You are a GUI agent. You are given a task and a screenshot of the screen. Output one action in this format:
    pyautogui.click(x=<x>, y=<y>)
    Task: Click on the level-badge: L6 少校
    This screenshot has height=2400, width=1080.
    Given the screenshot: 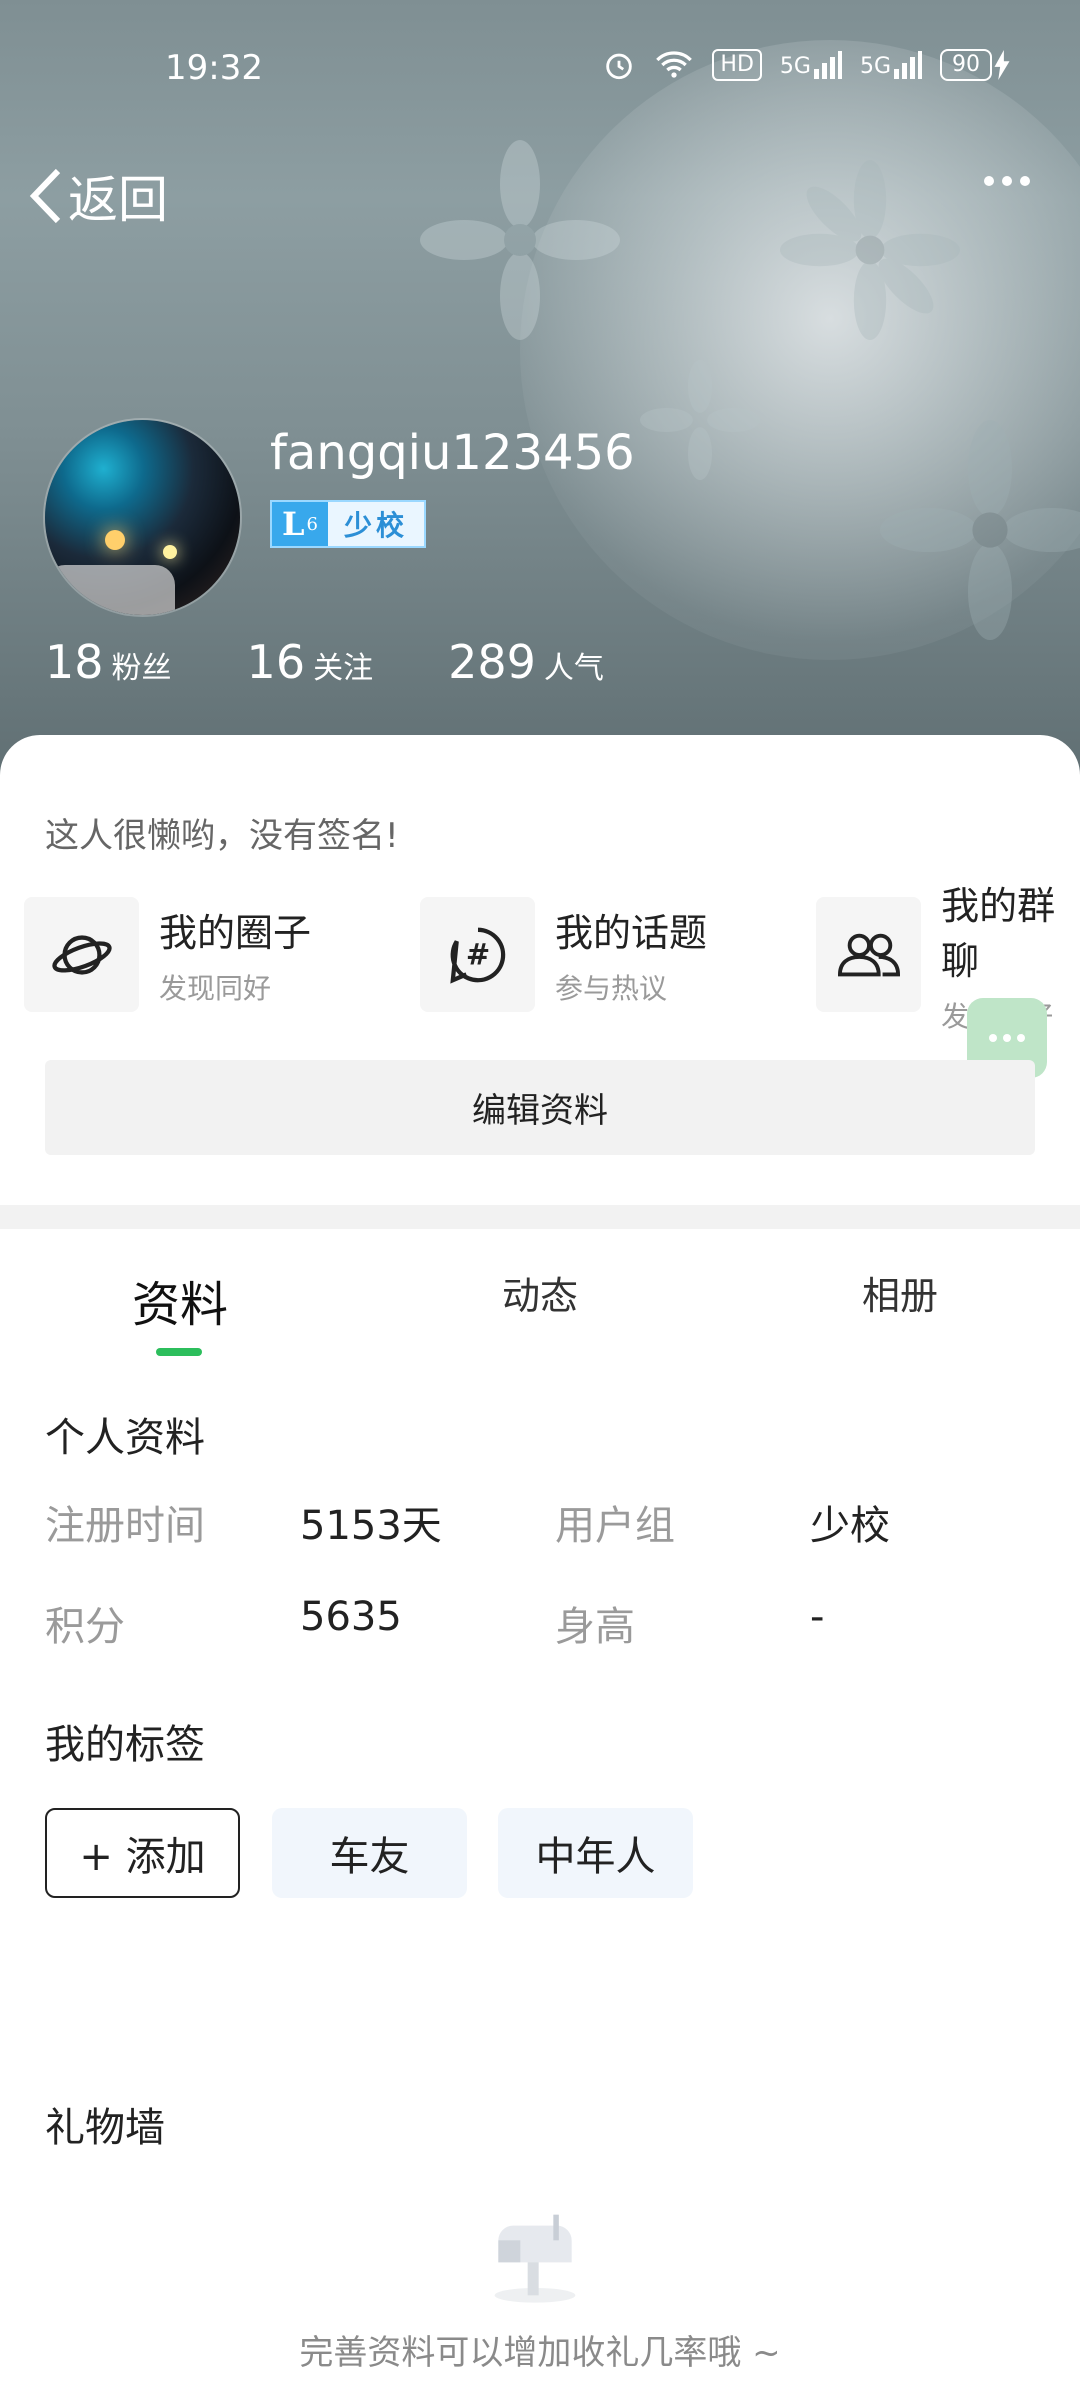 What is the action you would take?
    pyautogui.click(x=348, y=524)
    